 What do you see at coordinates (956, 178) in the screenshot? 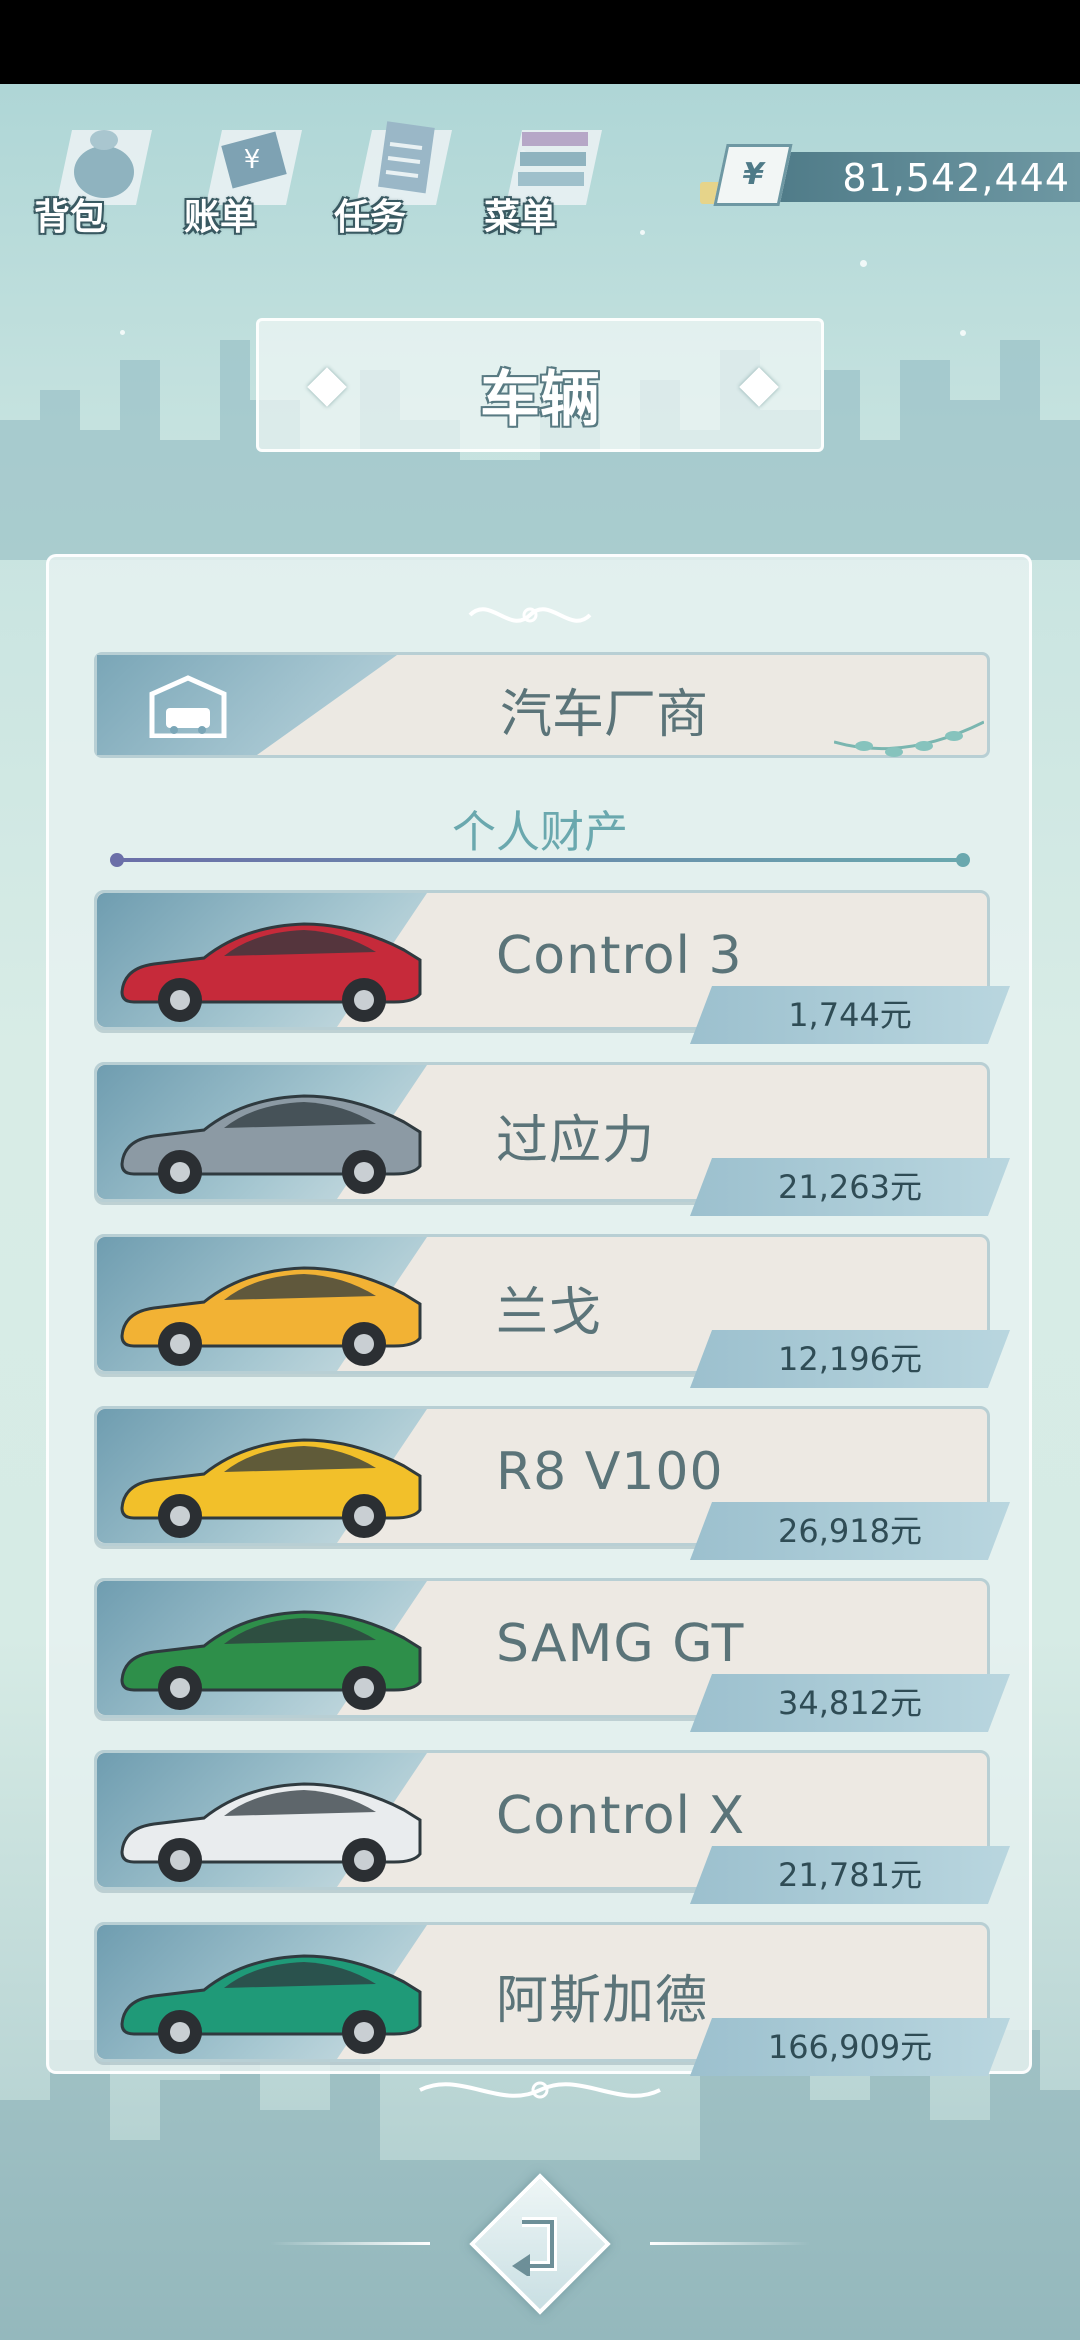
I see `money-amount: 81,542,444` at bounding box center [956, 178].